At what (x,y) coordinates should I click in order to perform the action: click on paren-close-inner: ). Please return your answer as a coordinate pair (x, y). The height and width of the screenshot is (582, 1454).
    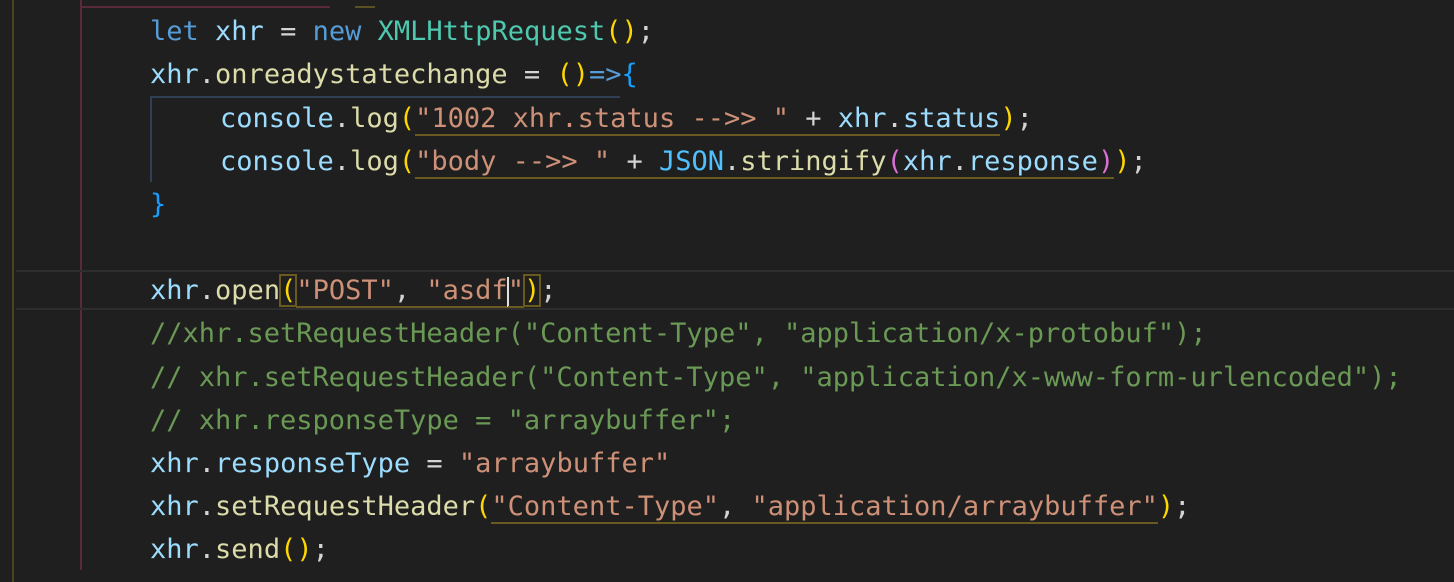
    Looking at the image, I should click on (1106, 162).